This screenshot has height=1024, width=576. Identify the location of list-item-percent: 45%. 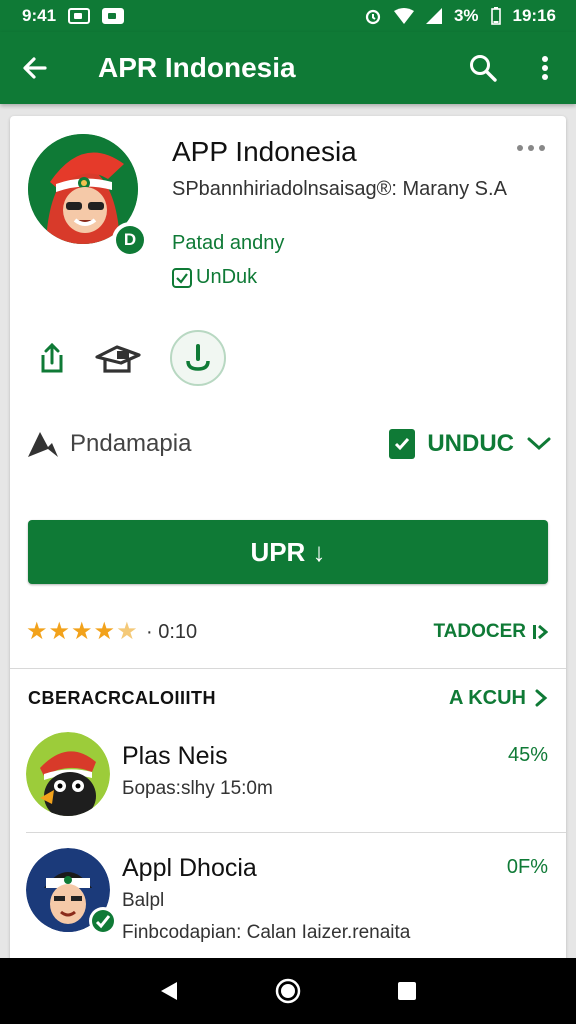
(527, 755).